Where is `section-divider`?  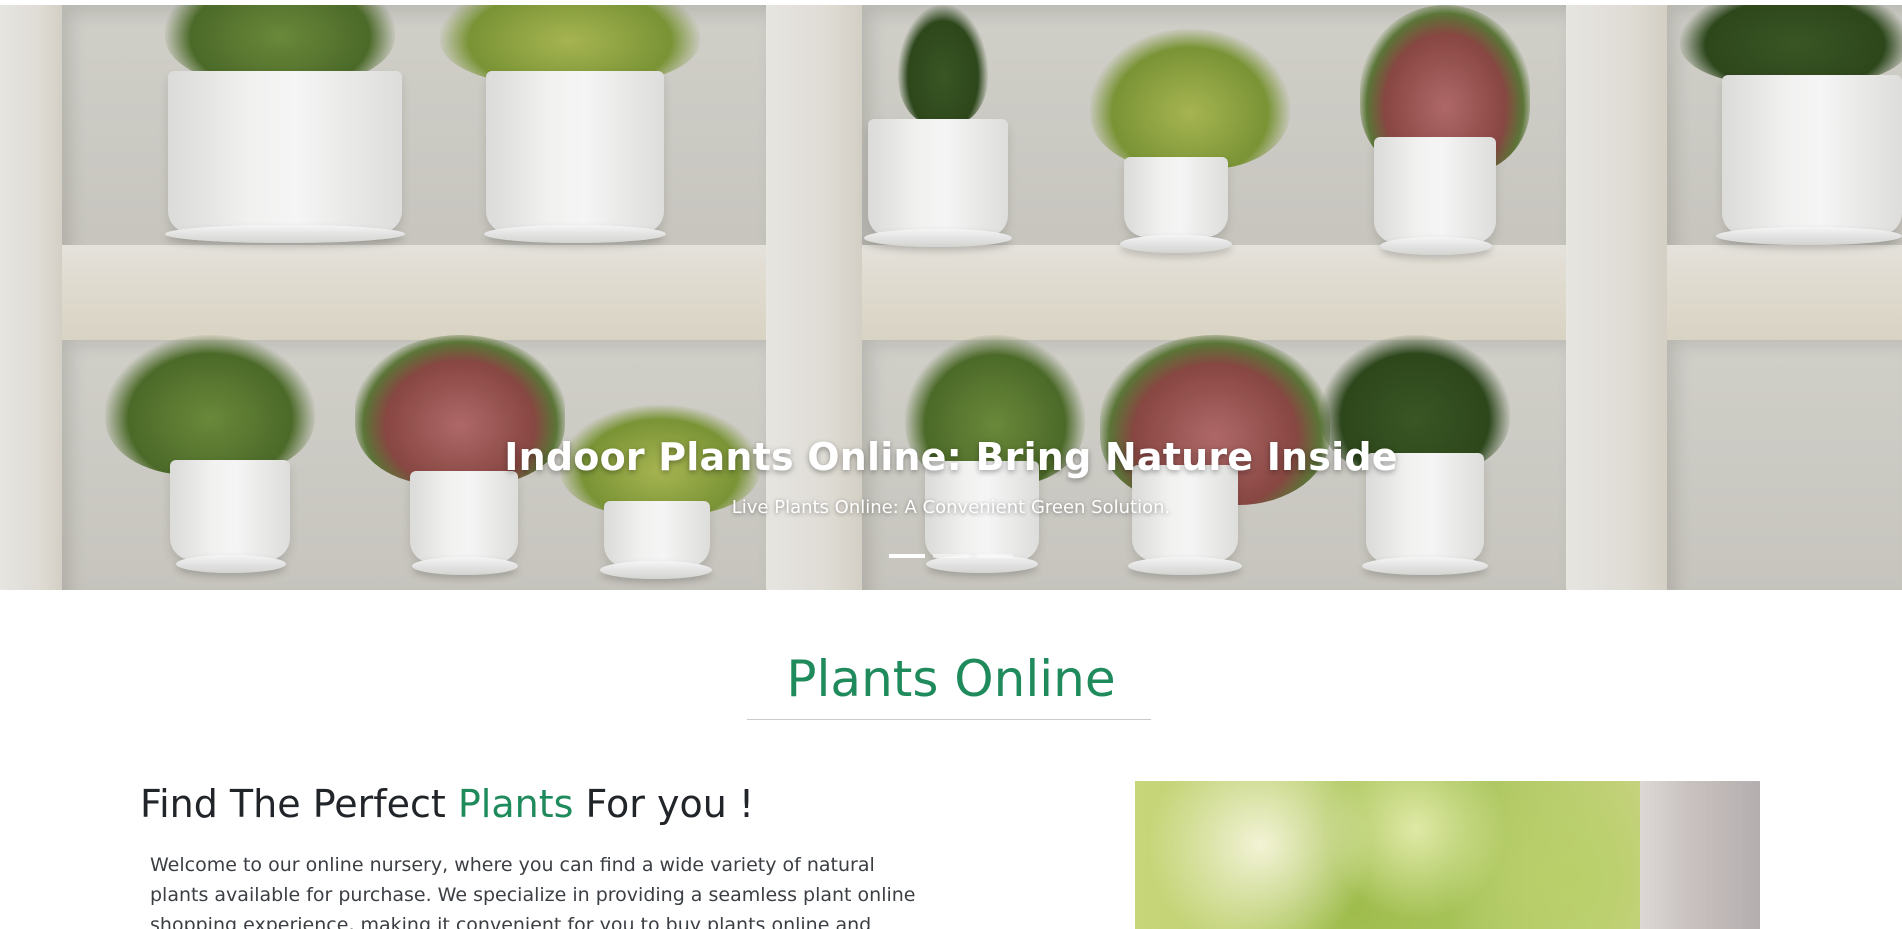
section-divider is located at coordinates (949, 719).